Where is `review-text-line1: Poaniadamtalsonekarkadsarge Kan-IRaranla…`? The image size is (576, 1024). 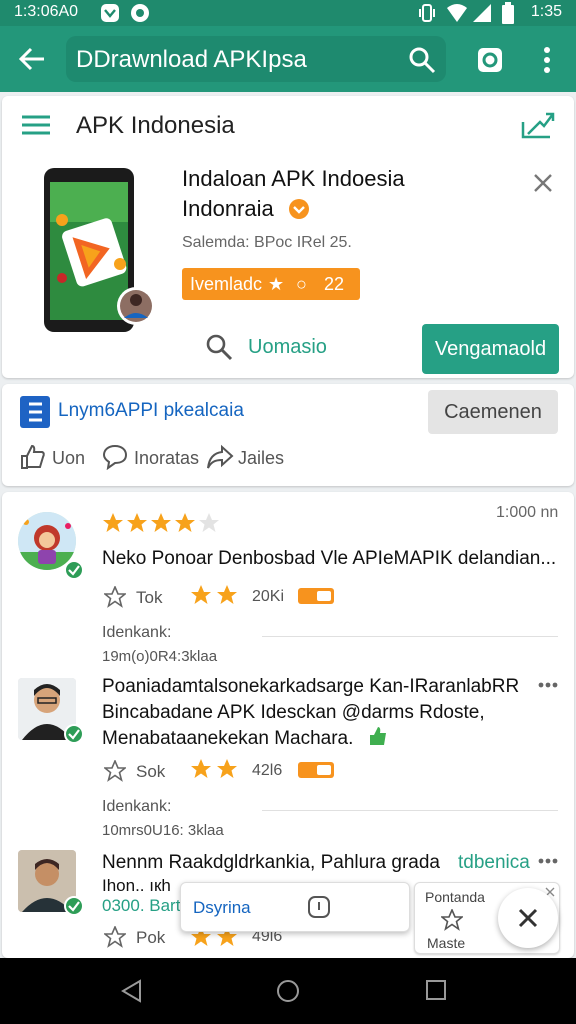 review-text-line1: Poaniadamtalsonekarkadsarge Kan-IRaranla… is located at coordinates (311, 686).